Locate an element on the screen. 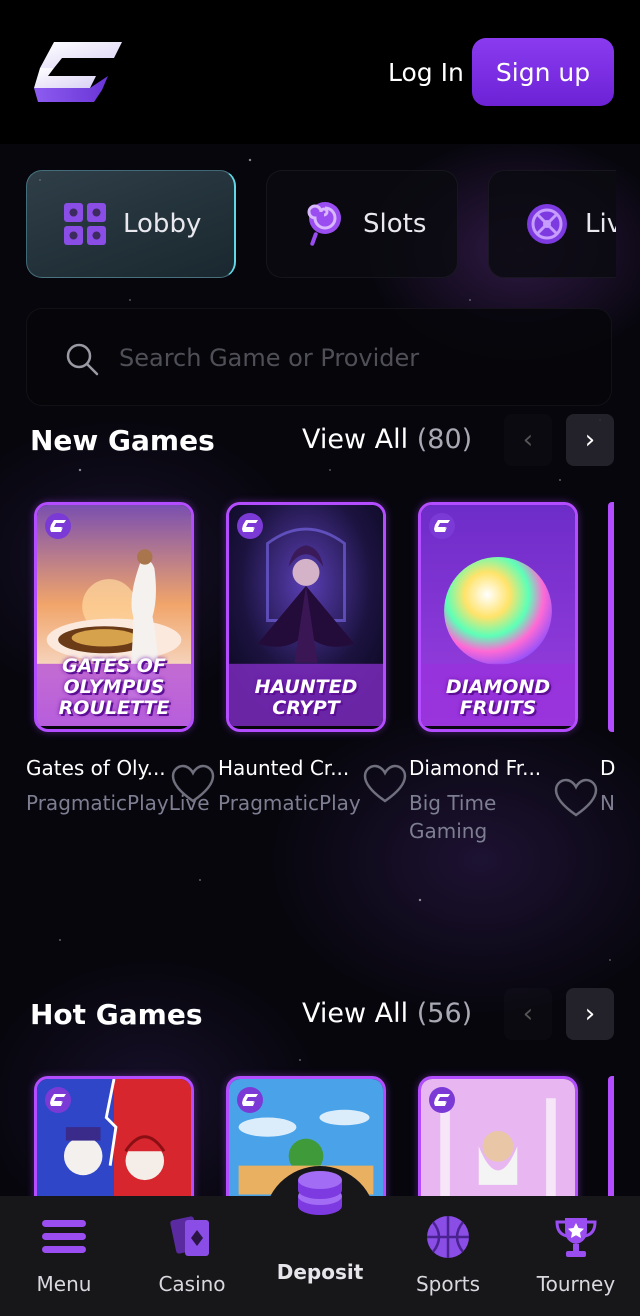 The image size is (640, 1316). hot-games-title: Hot Games is located at coordinates (116, 1014).